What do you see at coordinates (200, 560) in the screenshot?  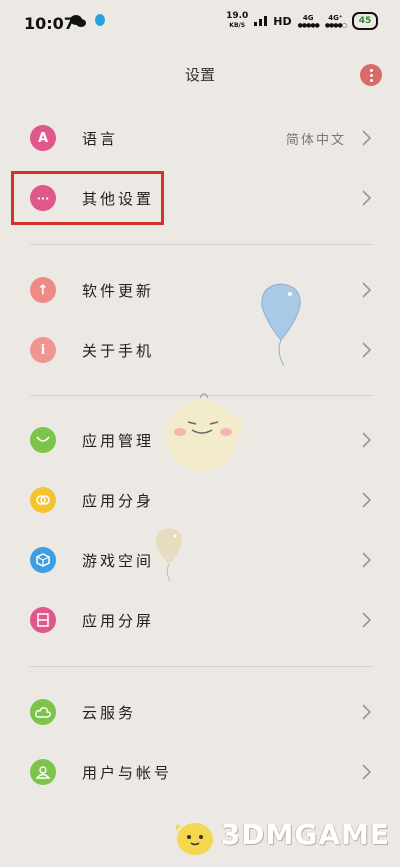 I see `settings-item-game-space: 游戏空间` at bounding box center [200, 560].